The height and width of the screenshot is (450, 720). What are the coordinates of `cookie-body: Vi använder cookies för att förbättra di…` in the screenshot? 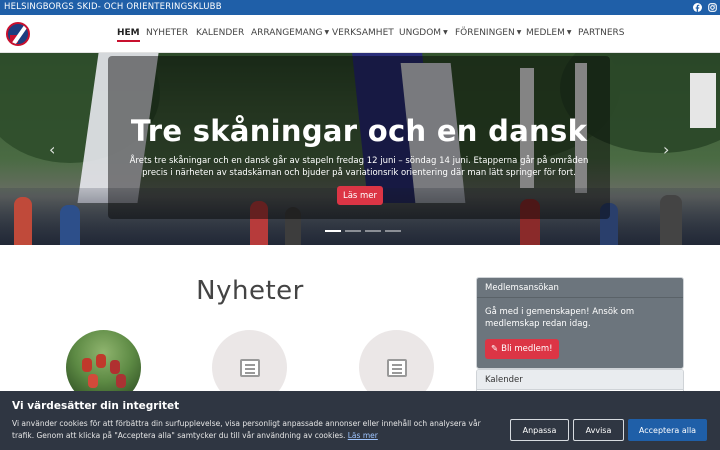 It's located at (246, 429).